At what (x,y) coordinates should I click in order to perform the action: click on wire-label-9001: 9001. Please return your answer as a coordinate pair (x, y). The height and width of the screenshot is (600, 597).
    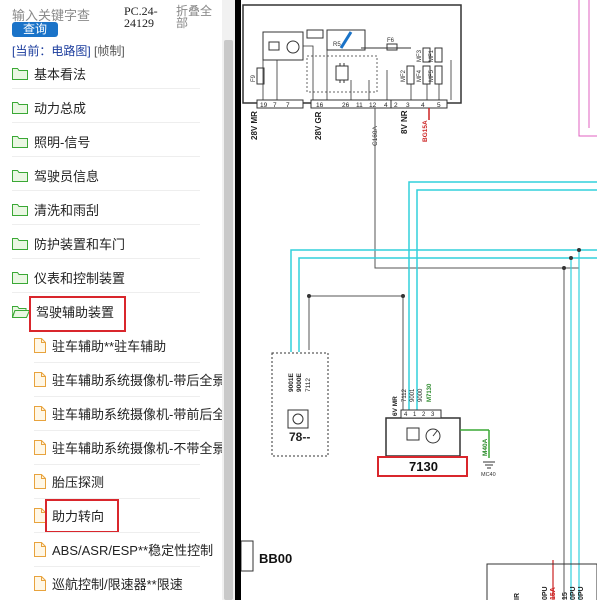
    Looking at the image, I should click on (413, 395).